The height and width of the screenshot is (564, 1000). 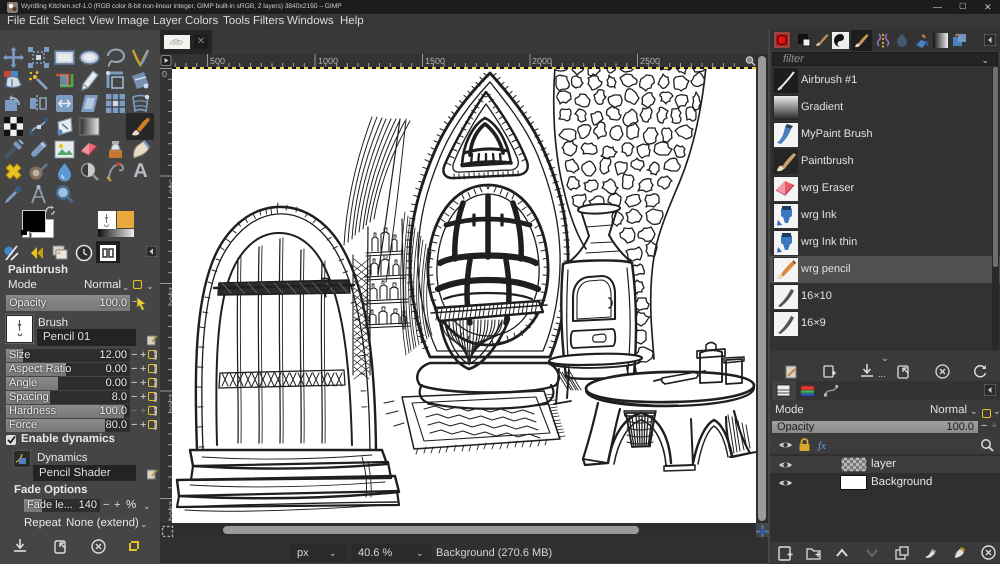 What do you see at coordinates (217, 61) in the screenshot?
I see `svg-text: 500` at bounding box center [217, 61].